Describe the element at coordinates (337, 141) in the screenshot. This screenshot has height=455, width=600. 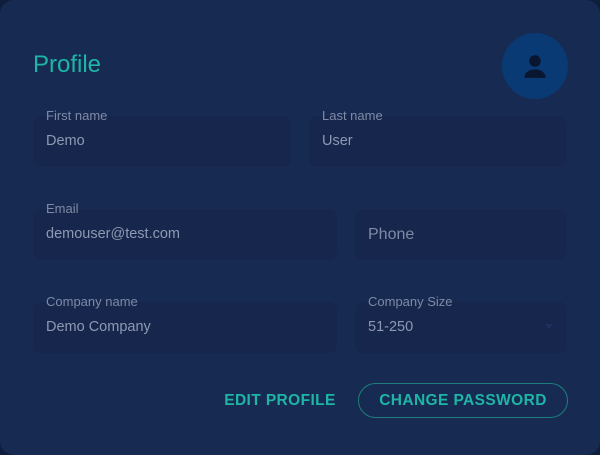
I see `last-name-value: User` at that location.